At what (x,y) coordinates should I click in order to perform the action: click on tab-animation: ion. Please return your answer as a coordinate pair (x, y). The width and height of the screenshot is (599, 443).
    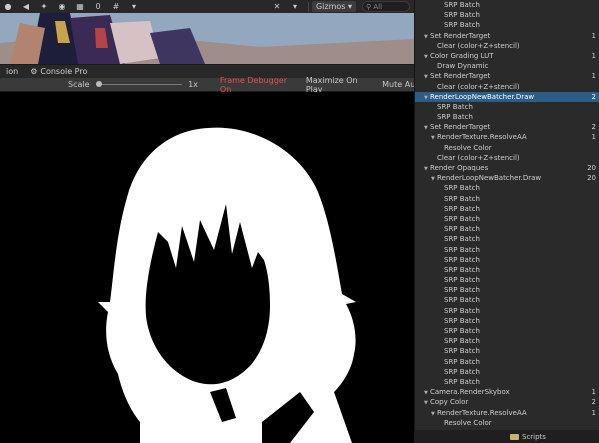
    Looking at the image, I should click on (12, 71).